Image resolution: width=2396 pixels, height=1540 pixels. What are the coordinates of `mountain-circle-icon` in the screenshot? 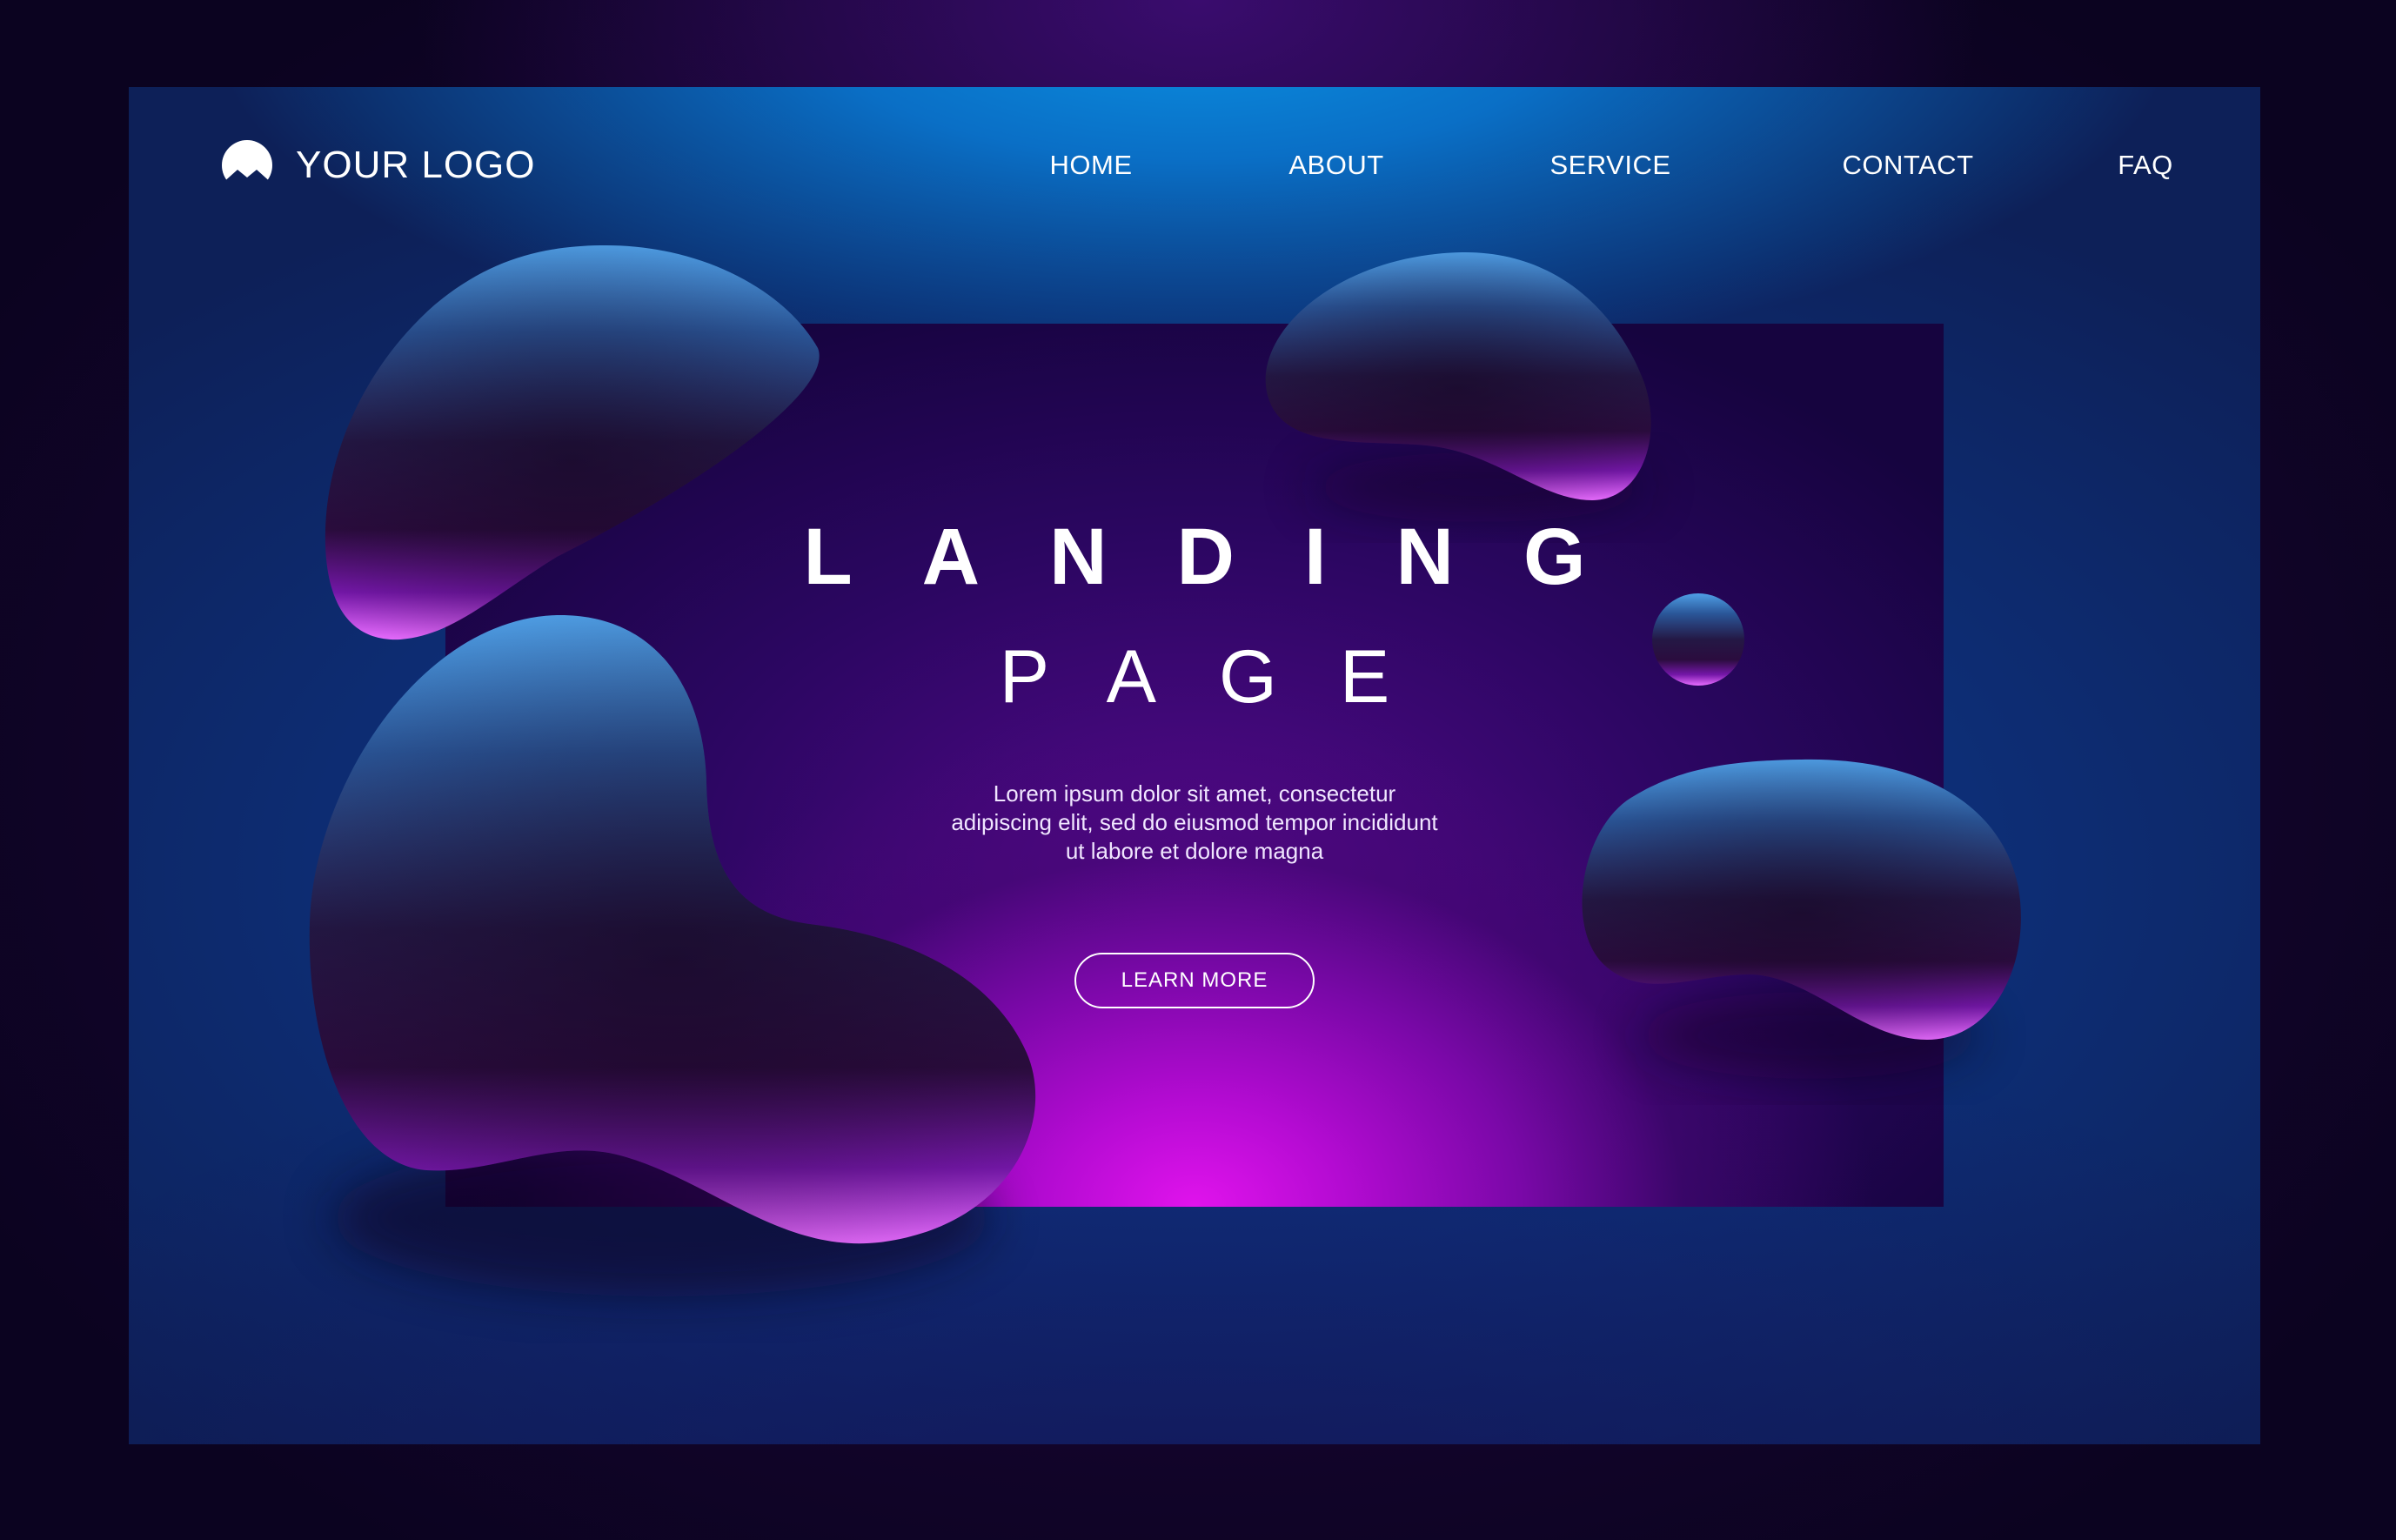 It's located at (247, 165).